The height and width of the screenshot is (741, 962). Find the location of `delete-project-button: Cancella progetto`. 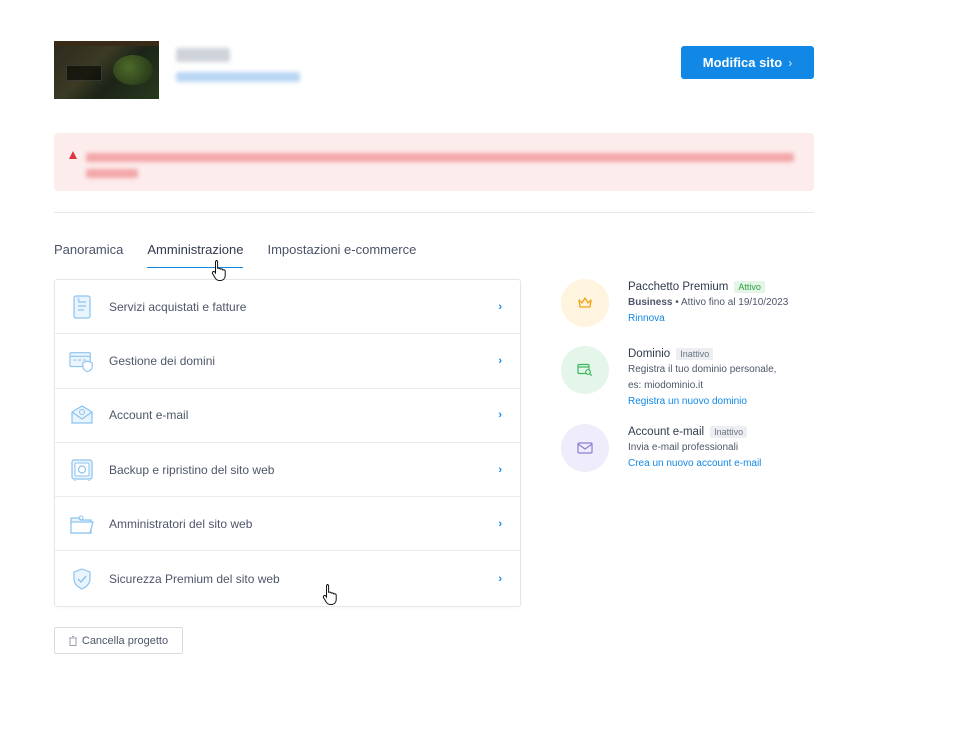

delete-project-button: Cancella progetto is located at coordinates (118, 640).